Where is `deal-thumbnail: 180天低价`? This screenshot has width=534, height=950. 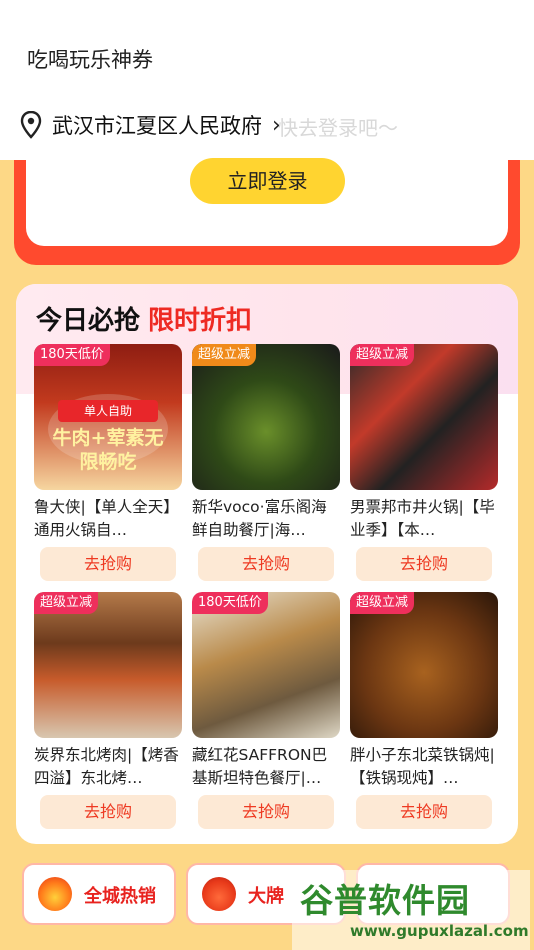 deal-thumbnail: 180天低价 is located at coordinates (266, 665).